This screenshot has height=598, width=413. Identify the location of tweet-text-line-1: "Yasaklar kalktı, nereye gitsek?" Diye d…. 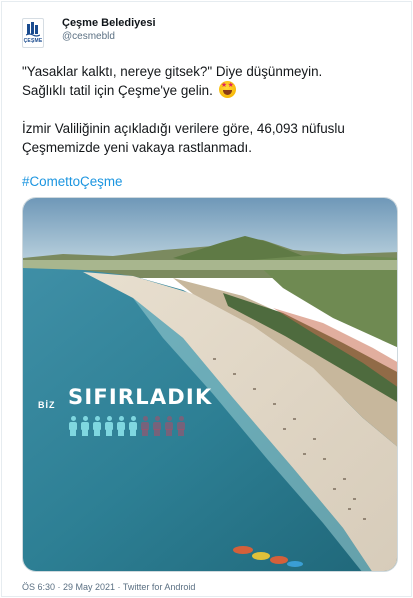
(172, 71).